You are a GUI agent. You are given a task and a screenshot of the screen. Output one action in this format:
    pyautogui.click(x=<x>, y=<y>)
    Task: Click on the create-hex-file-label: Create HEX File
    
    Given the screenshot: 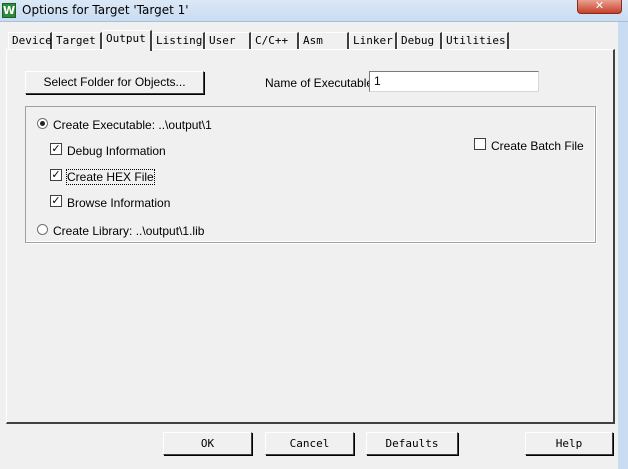 What is the action you would take?
    pyautogui.click(x=110, y=177)
    